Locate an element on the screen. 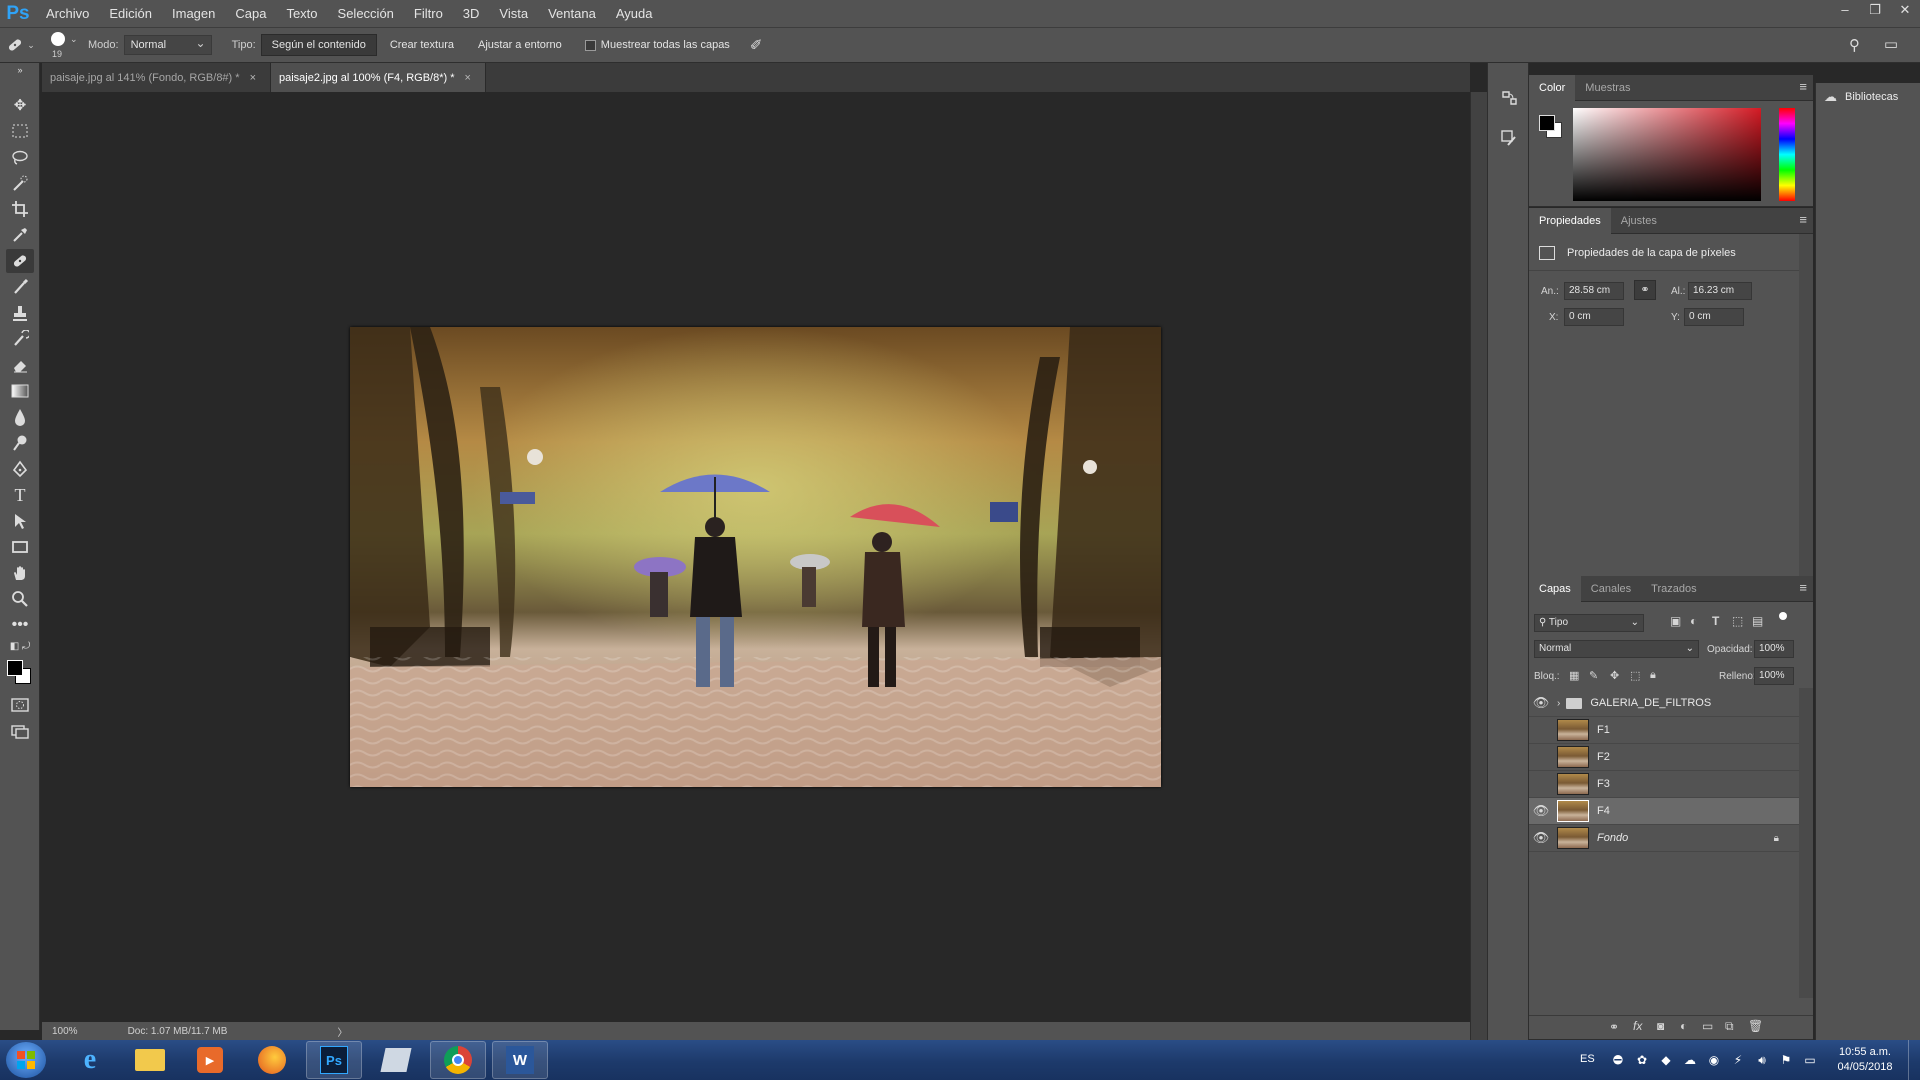  menu-ventana: Ventana is located at coordinates (572, 13).